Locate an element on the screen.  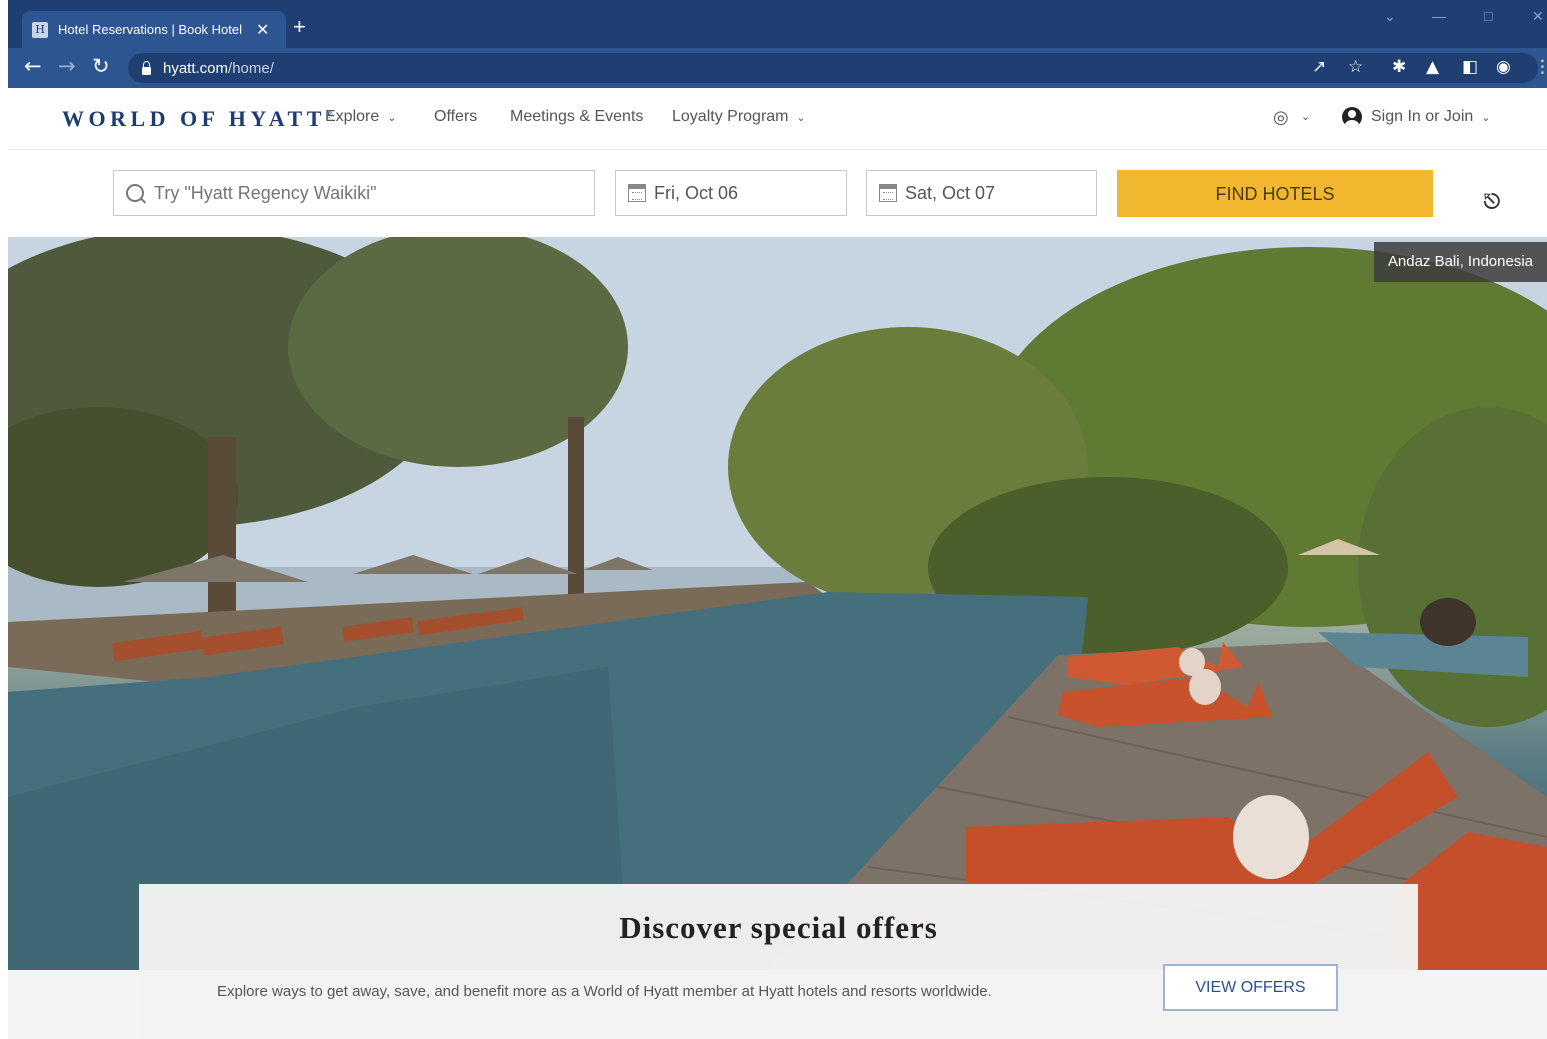
url-host: hyatt.com is located at coordinates (196, 68).